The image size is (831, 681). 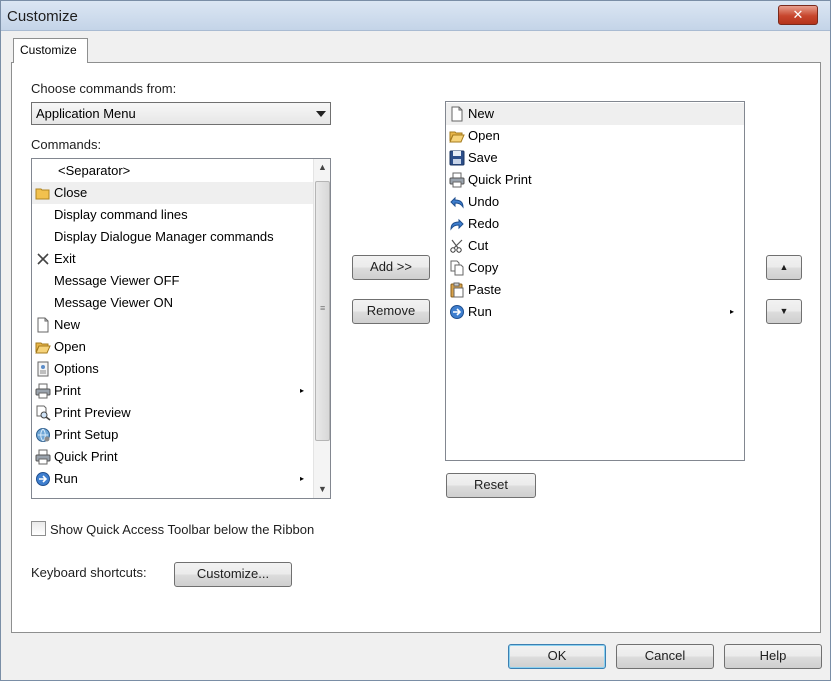 What do you see at coordinates (491, 485) in the screenshot?
I see `reset-button: Reset` at bounding box center [491, 485].